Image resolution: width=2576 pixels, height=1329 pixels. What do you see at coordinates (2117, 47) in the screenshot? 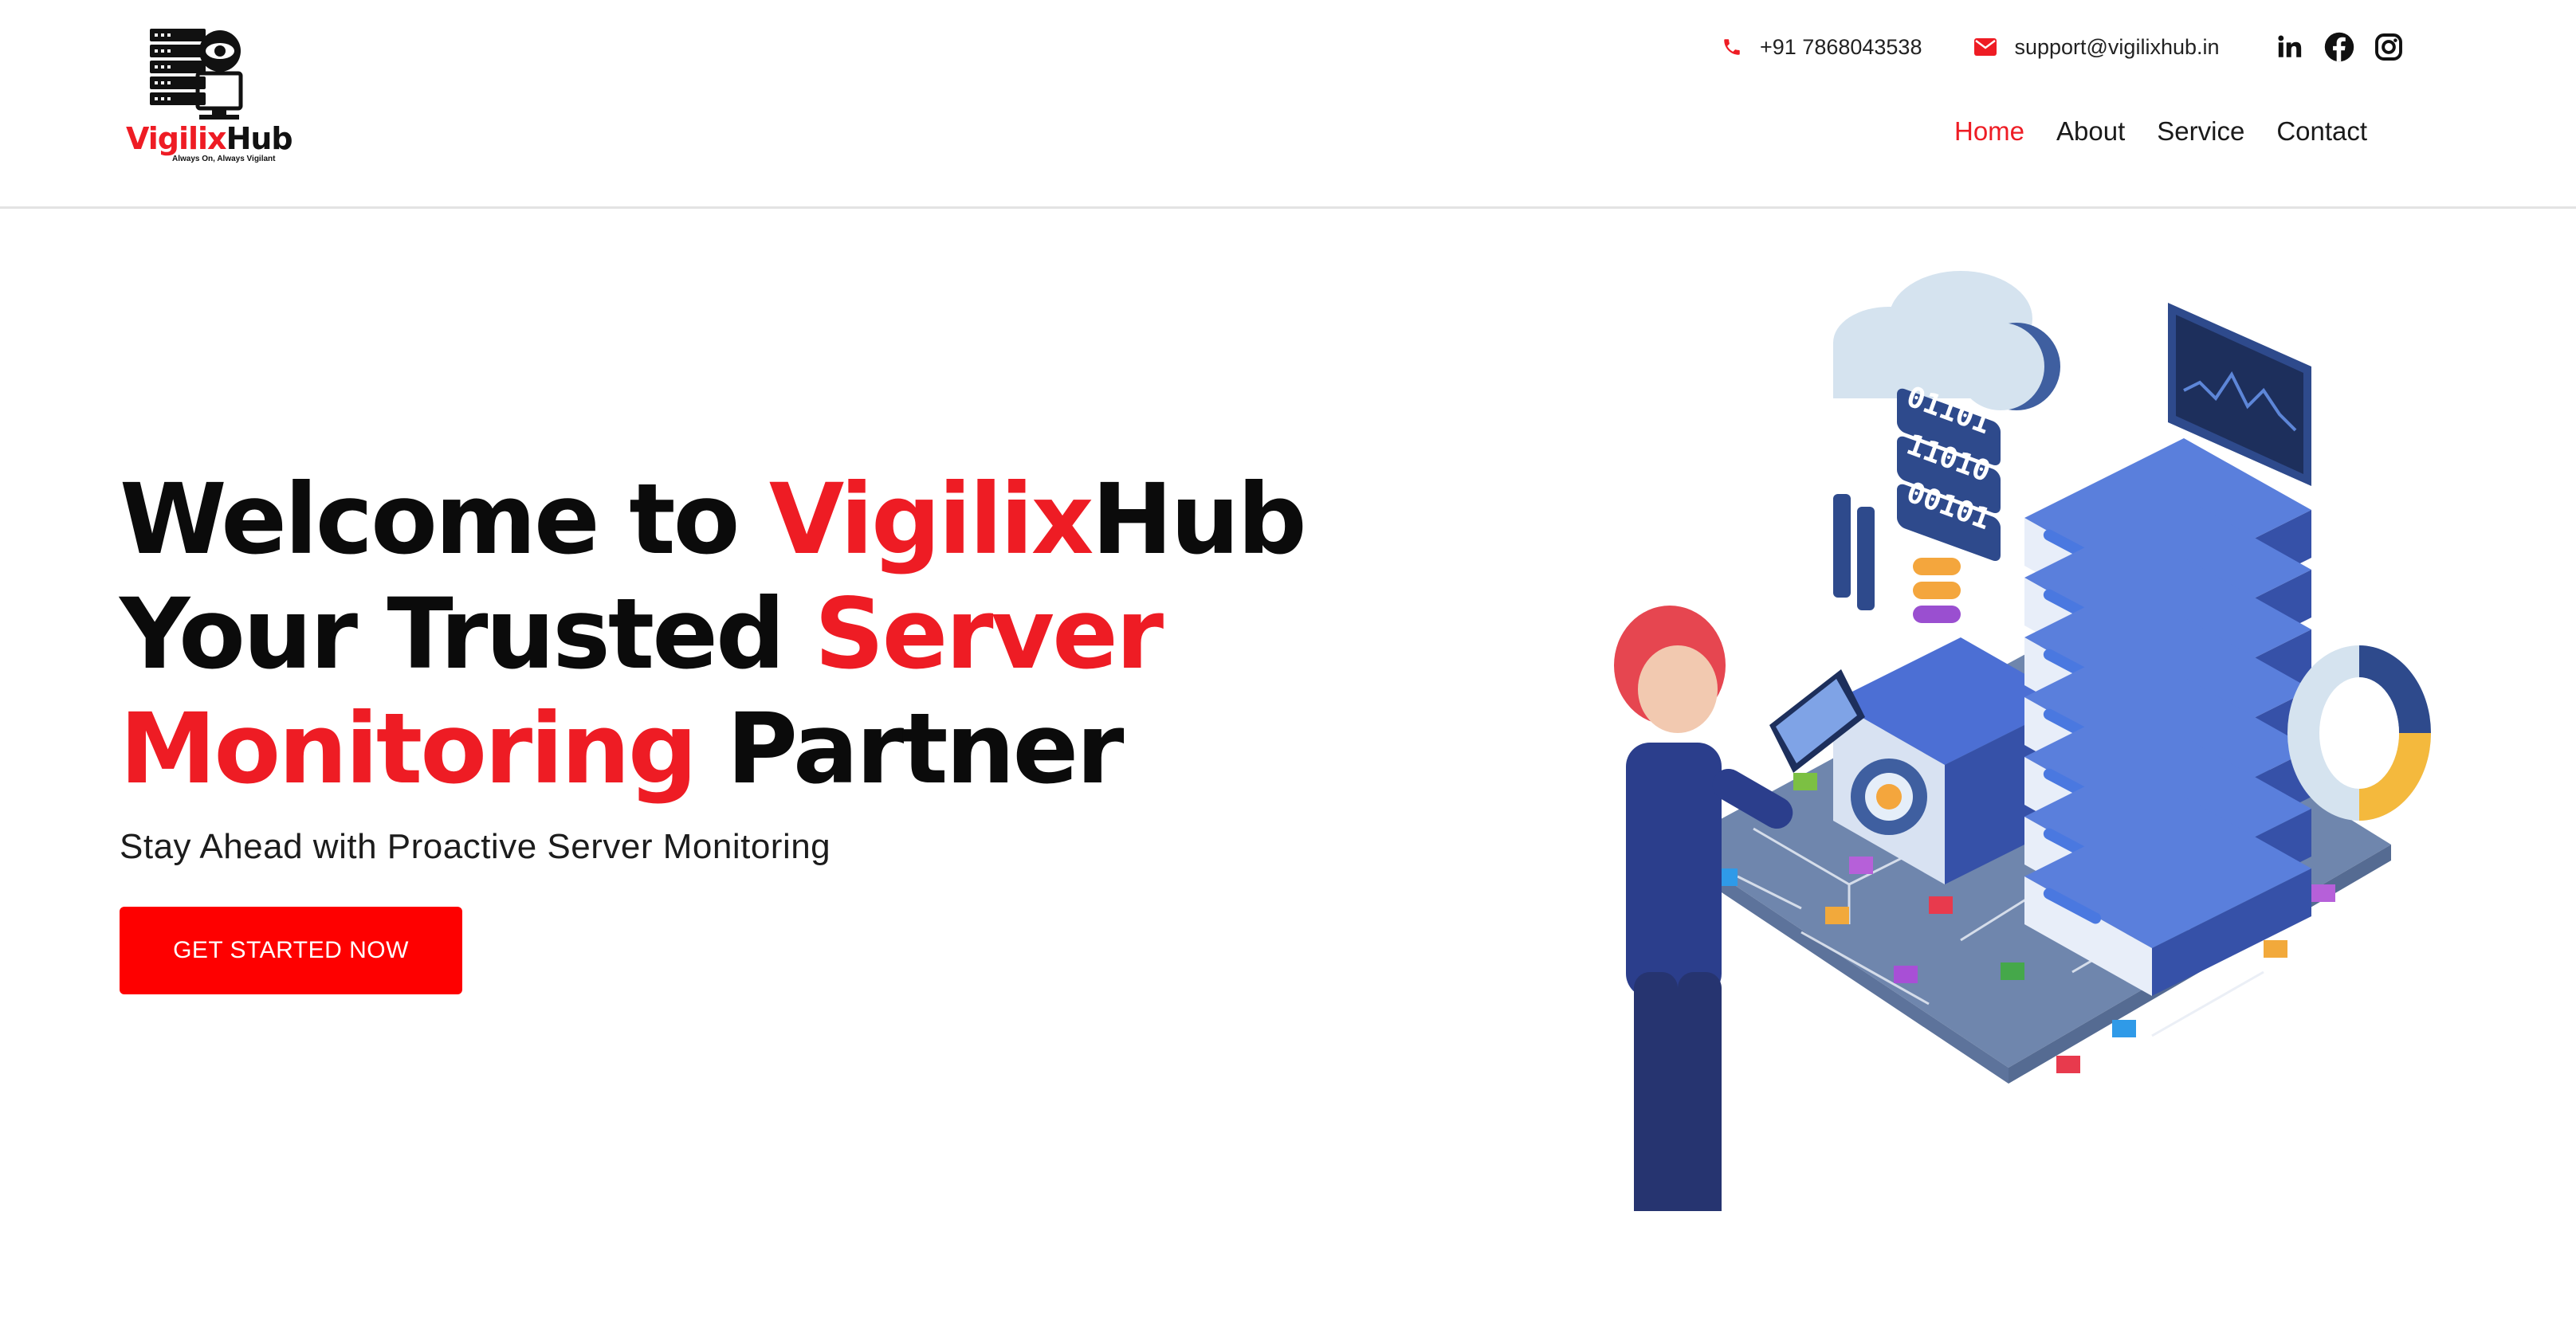
I see `email-address: support@vigilixhub.in` at bounding box center [2117, 47].